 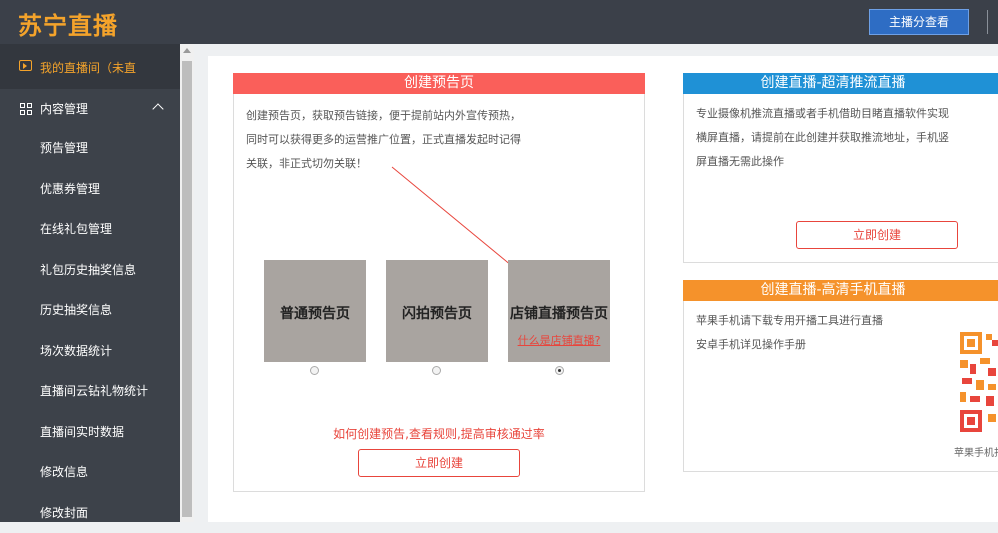 What do you see at coordinates (840, 83) in the screenshot?
I see `card-title: 创建直播-超清推流直播` at bounding box center [840, 83].